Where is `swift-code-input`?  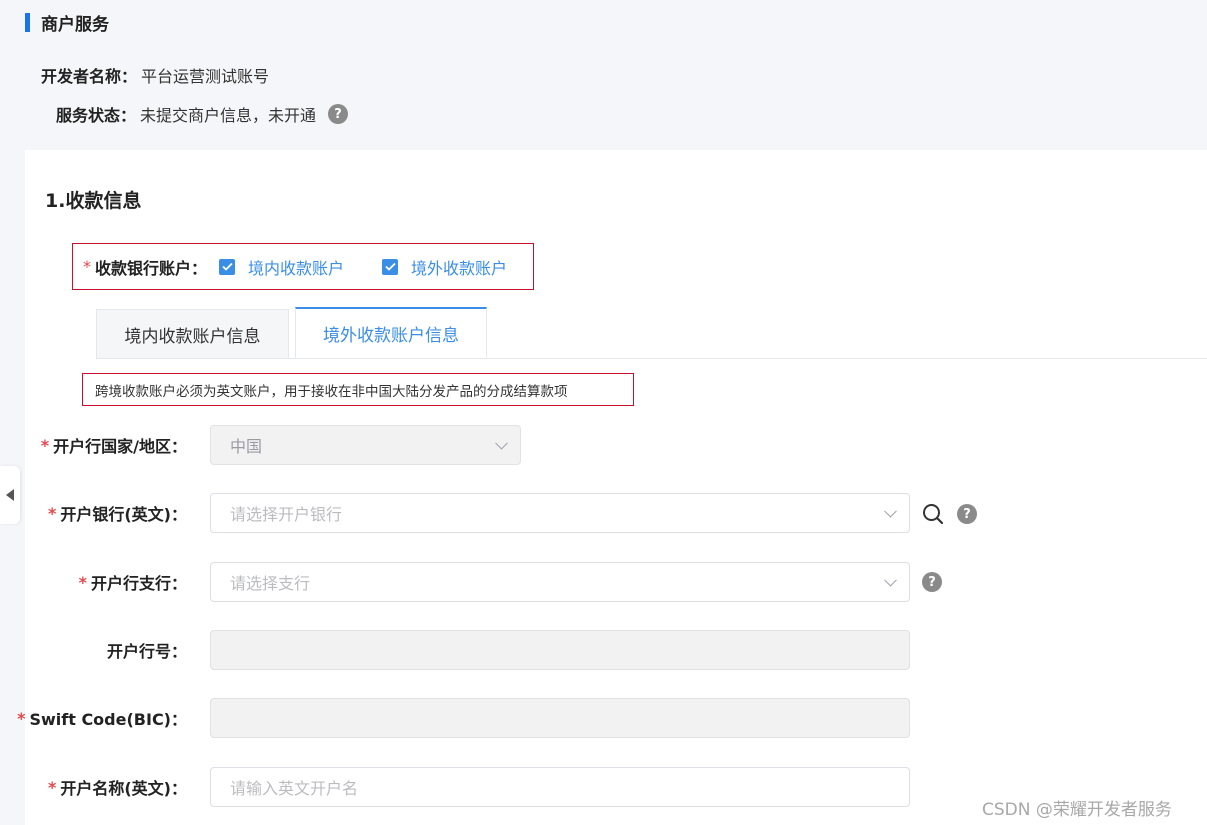 swift-code-input is located at coordinates (560, 718).